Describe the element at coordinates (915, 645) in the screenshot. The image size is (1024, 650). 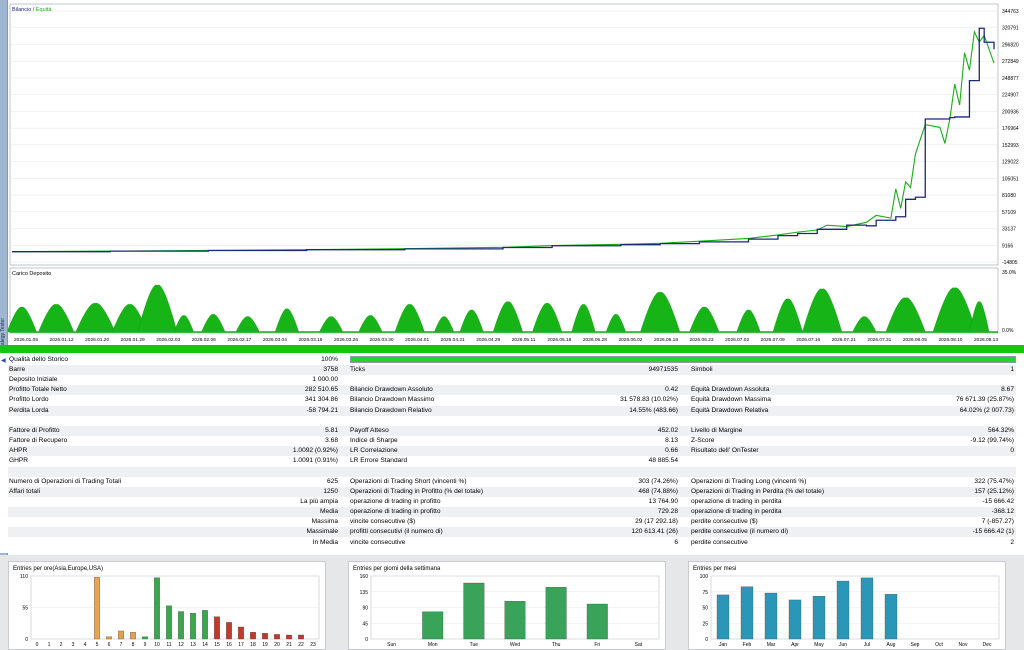
I see `histogram-x-label: Sep` at that location.